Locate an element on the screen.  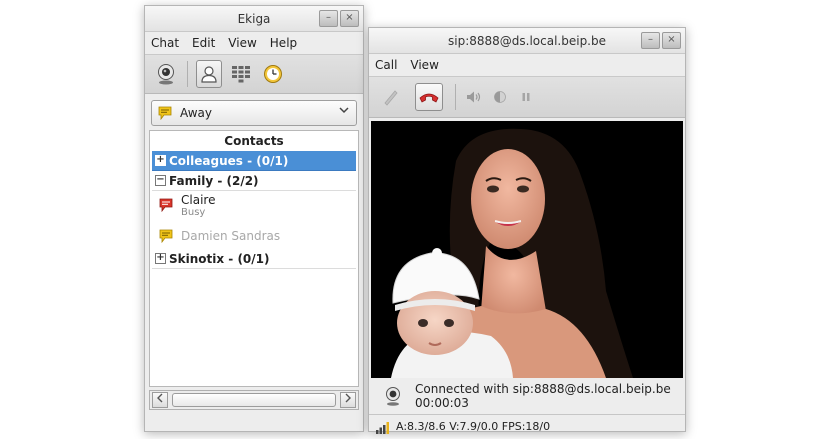
chevron-down-icon is located at coordinates (344, 111).